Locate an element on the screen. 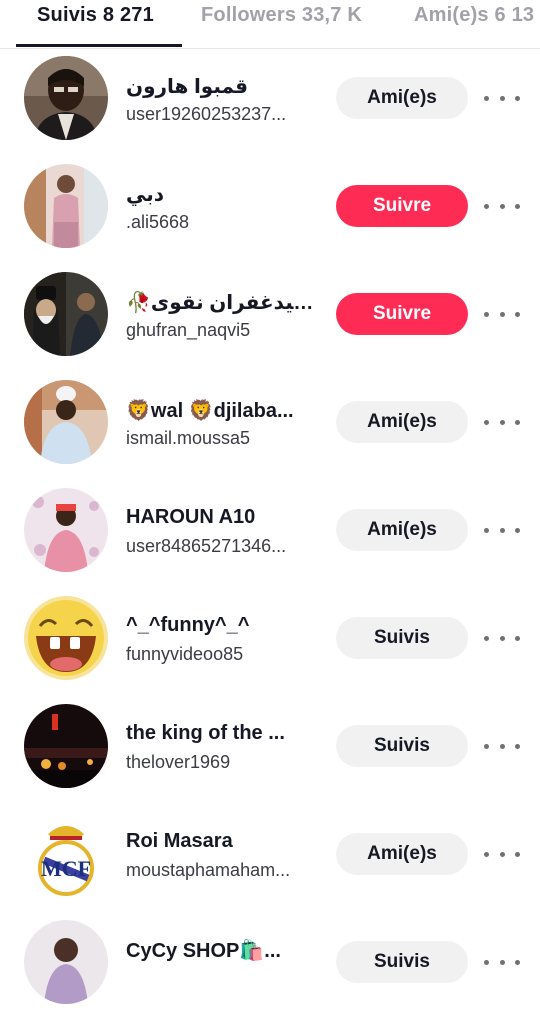  user-display-name: Roi Masara is located at coordinates (221, 841).